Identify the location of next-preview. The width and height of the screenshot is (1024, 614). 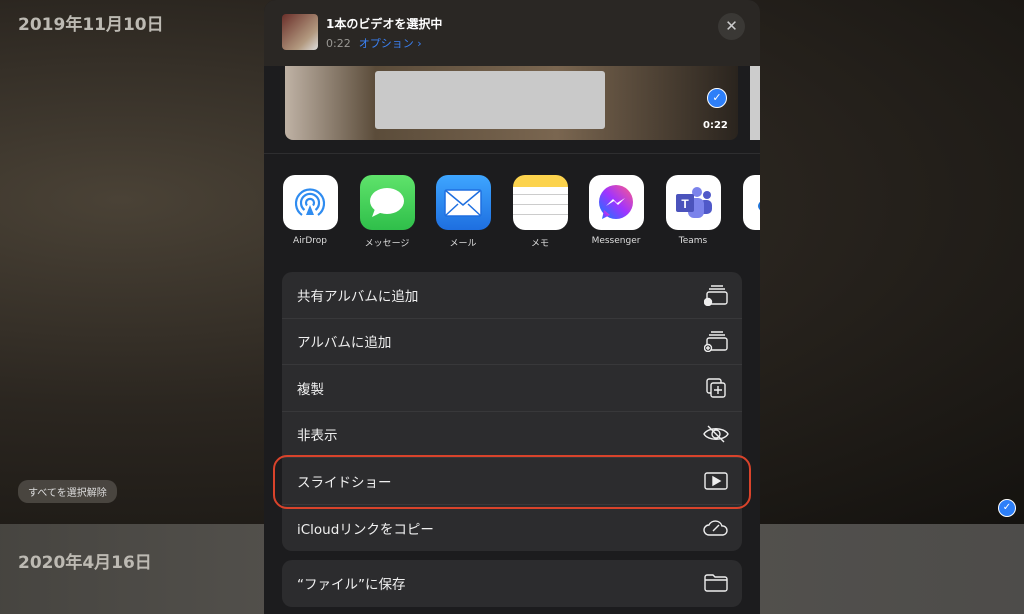
(755, 103).